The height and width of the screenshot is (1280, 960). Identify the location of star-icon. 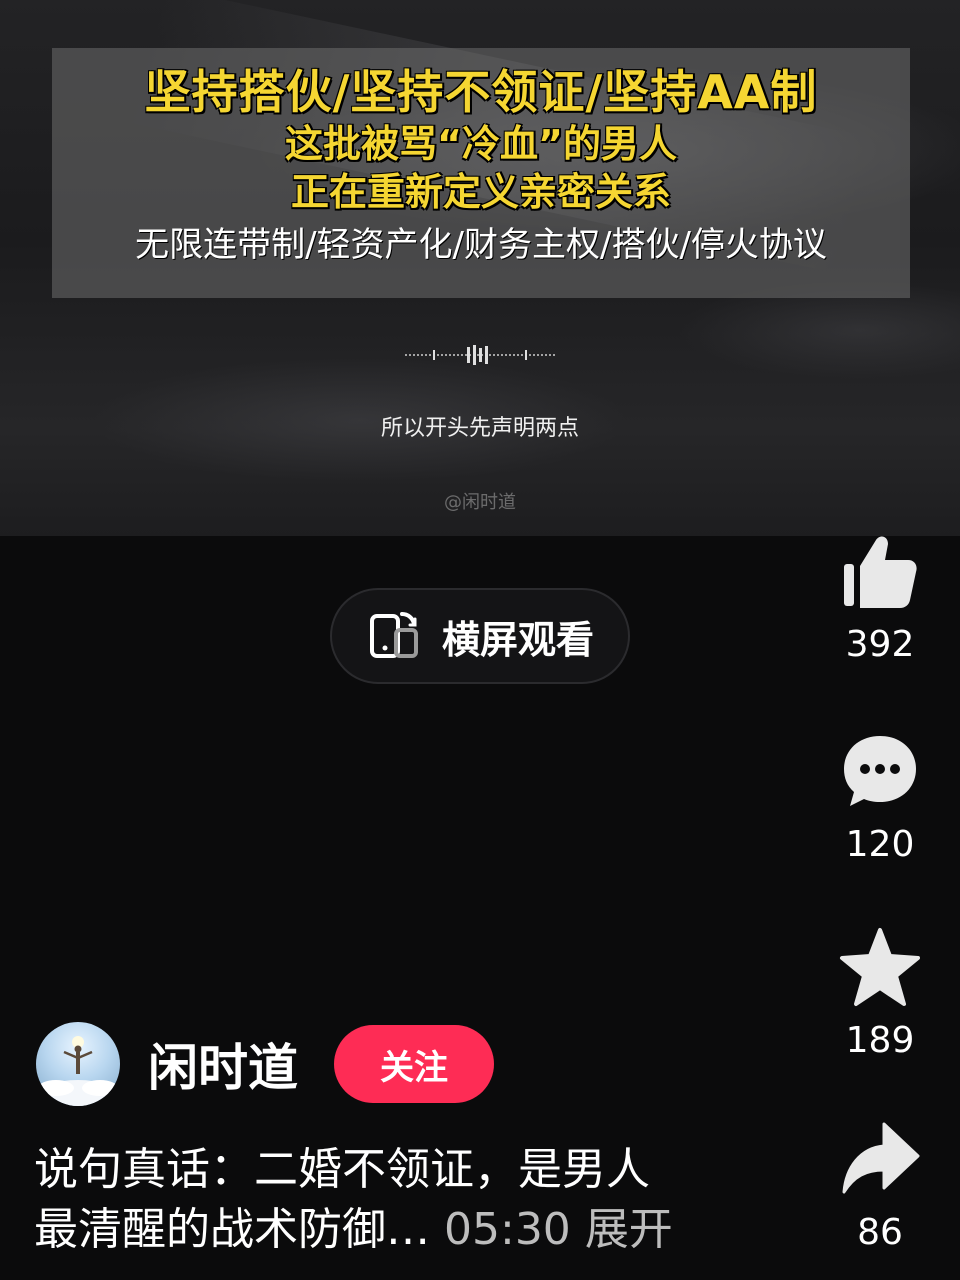
(880, 967).